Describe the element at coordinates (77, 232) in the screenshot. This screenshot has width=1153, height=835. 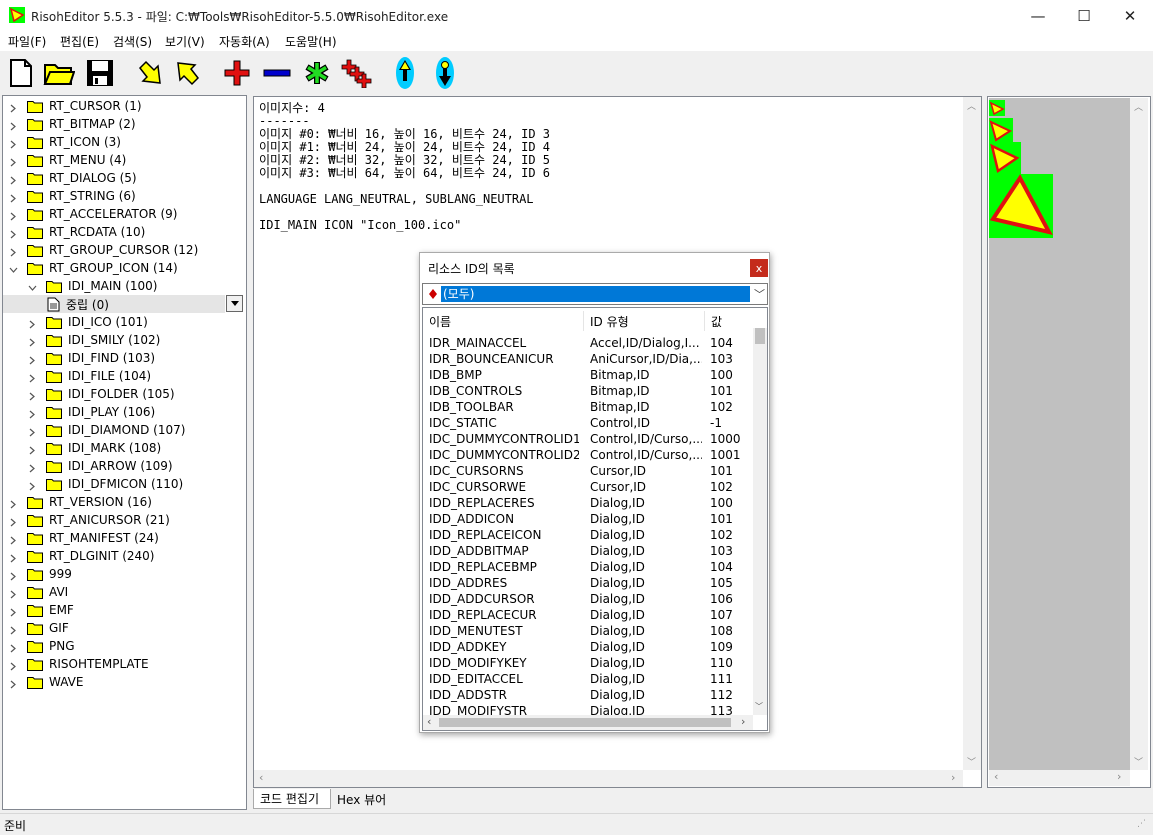
I see `tree-item: RT_RCDATA (10)` at that location.